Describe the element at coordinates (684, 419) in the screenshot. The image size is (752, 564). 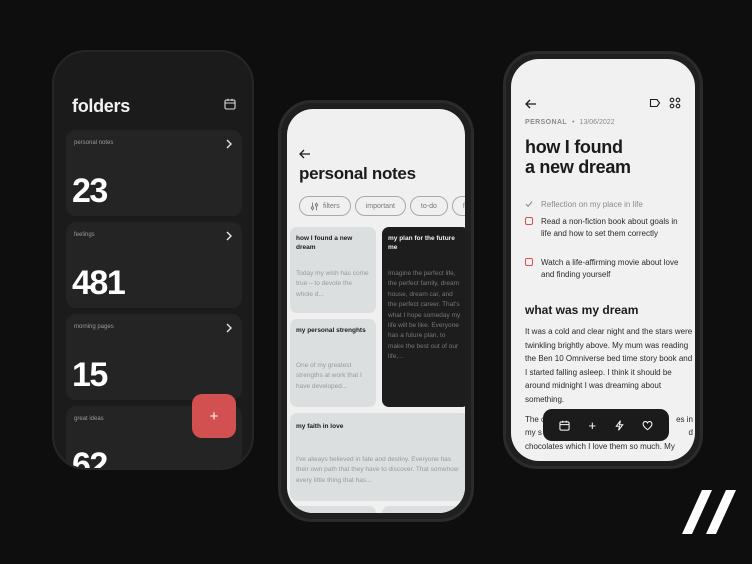
I see `body-text: es in` at that location.